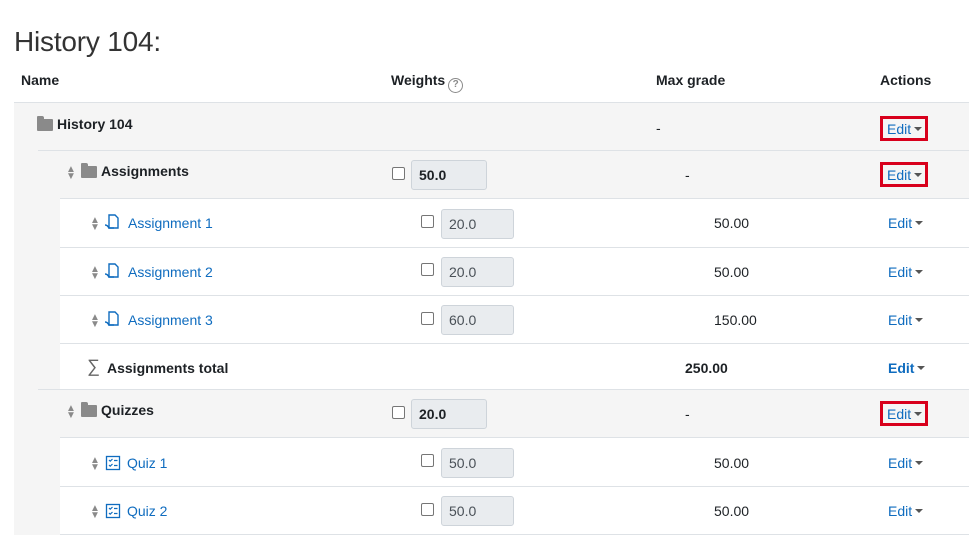 The height and width of the screenshot is (535, 969). I want to click on assignments-edit-menu: Edit, so click(904, 174).